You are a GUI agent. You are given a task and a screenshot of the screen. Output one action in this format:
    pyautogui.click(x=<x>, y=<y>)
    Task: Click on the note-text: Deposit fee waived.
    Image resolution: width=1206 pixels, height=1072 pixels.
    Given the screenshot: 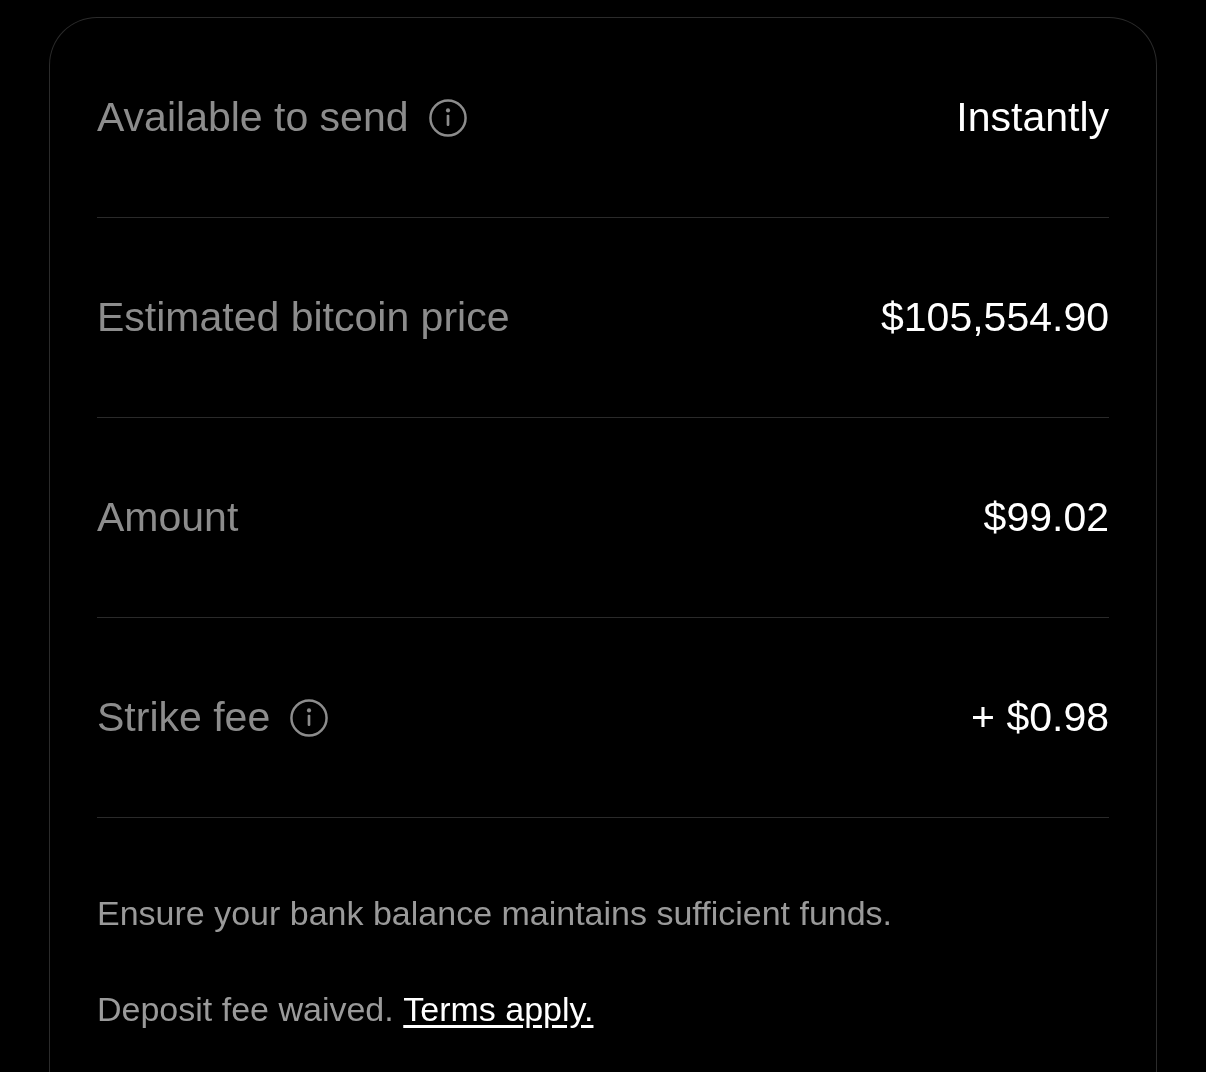 What is the action you would take?
    pyautogui.click(x=245, y=1009)
    